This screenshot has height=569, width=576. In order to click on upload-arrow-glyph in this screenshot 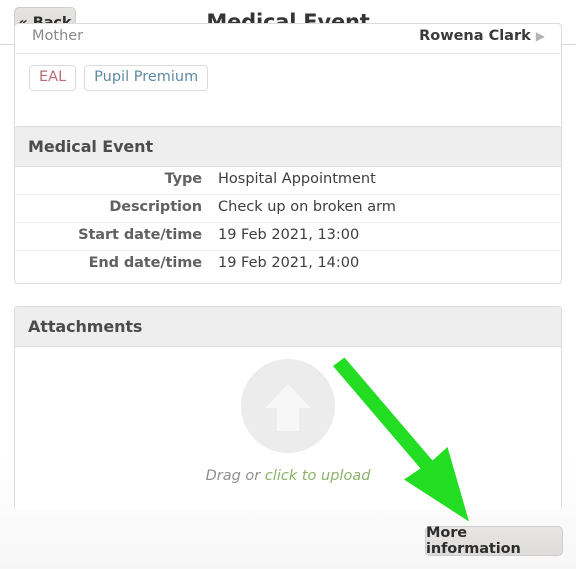, I will do `click(288, 407)`.